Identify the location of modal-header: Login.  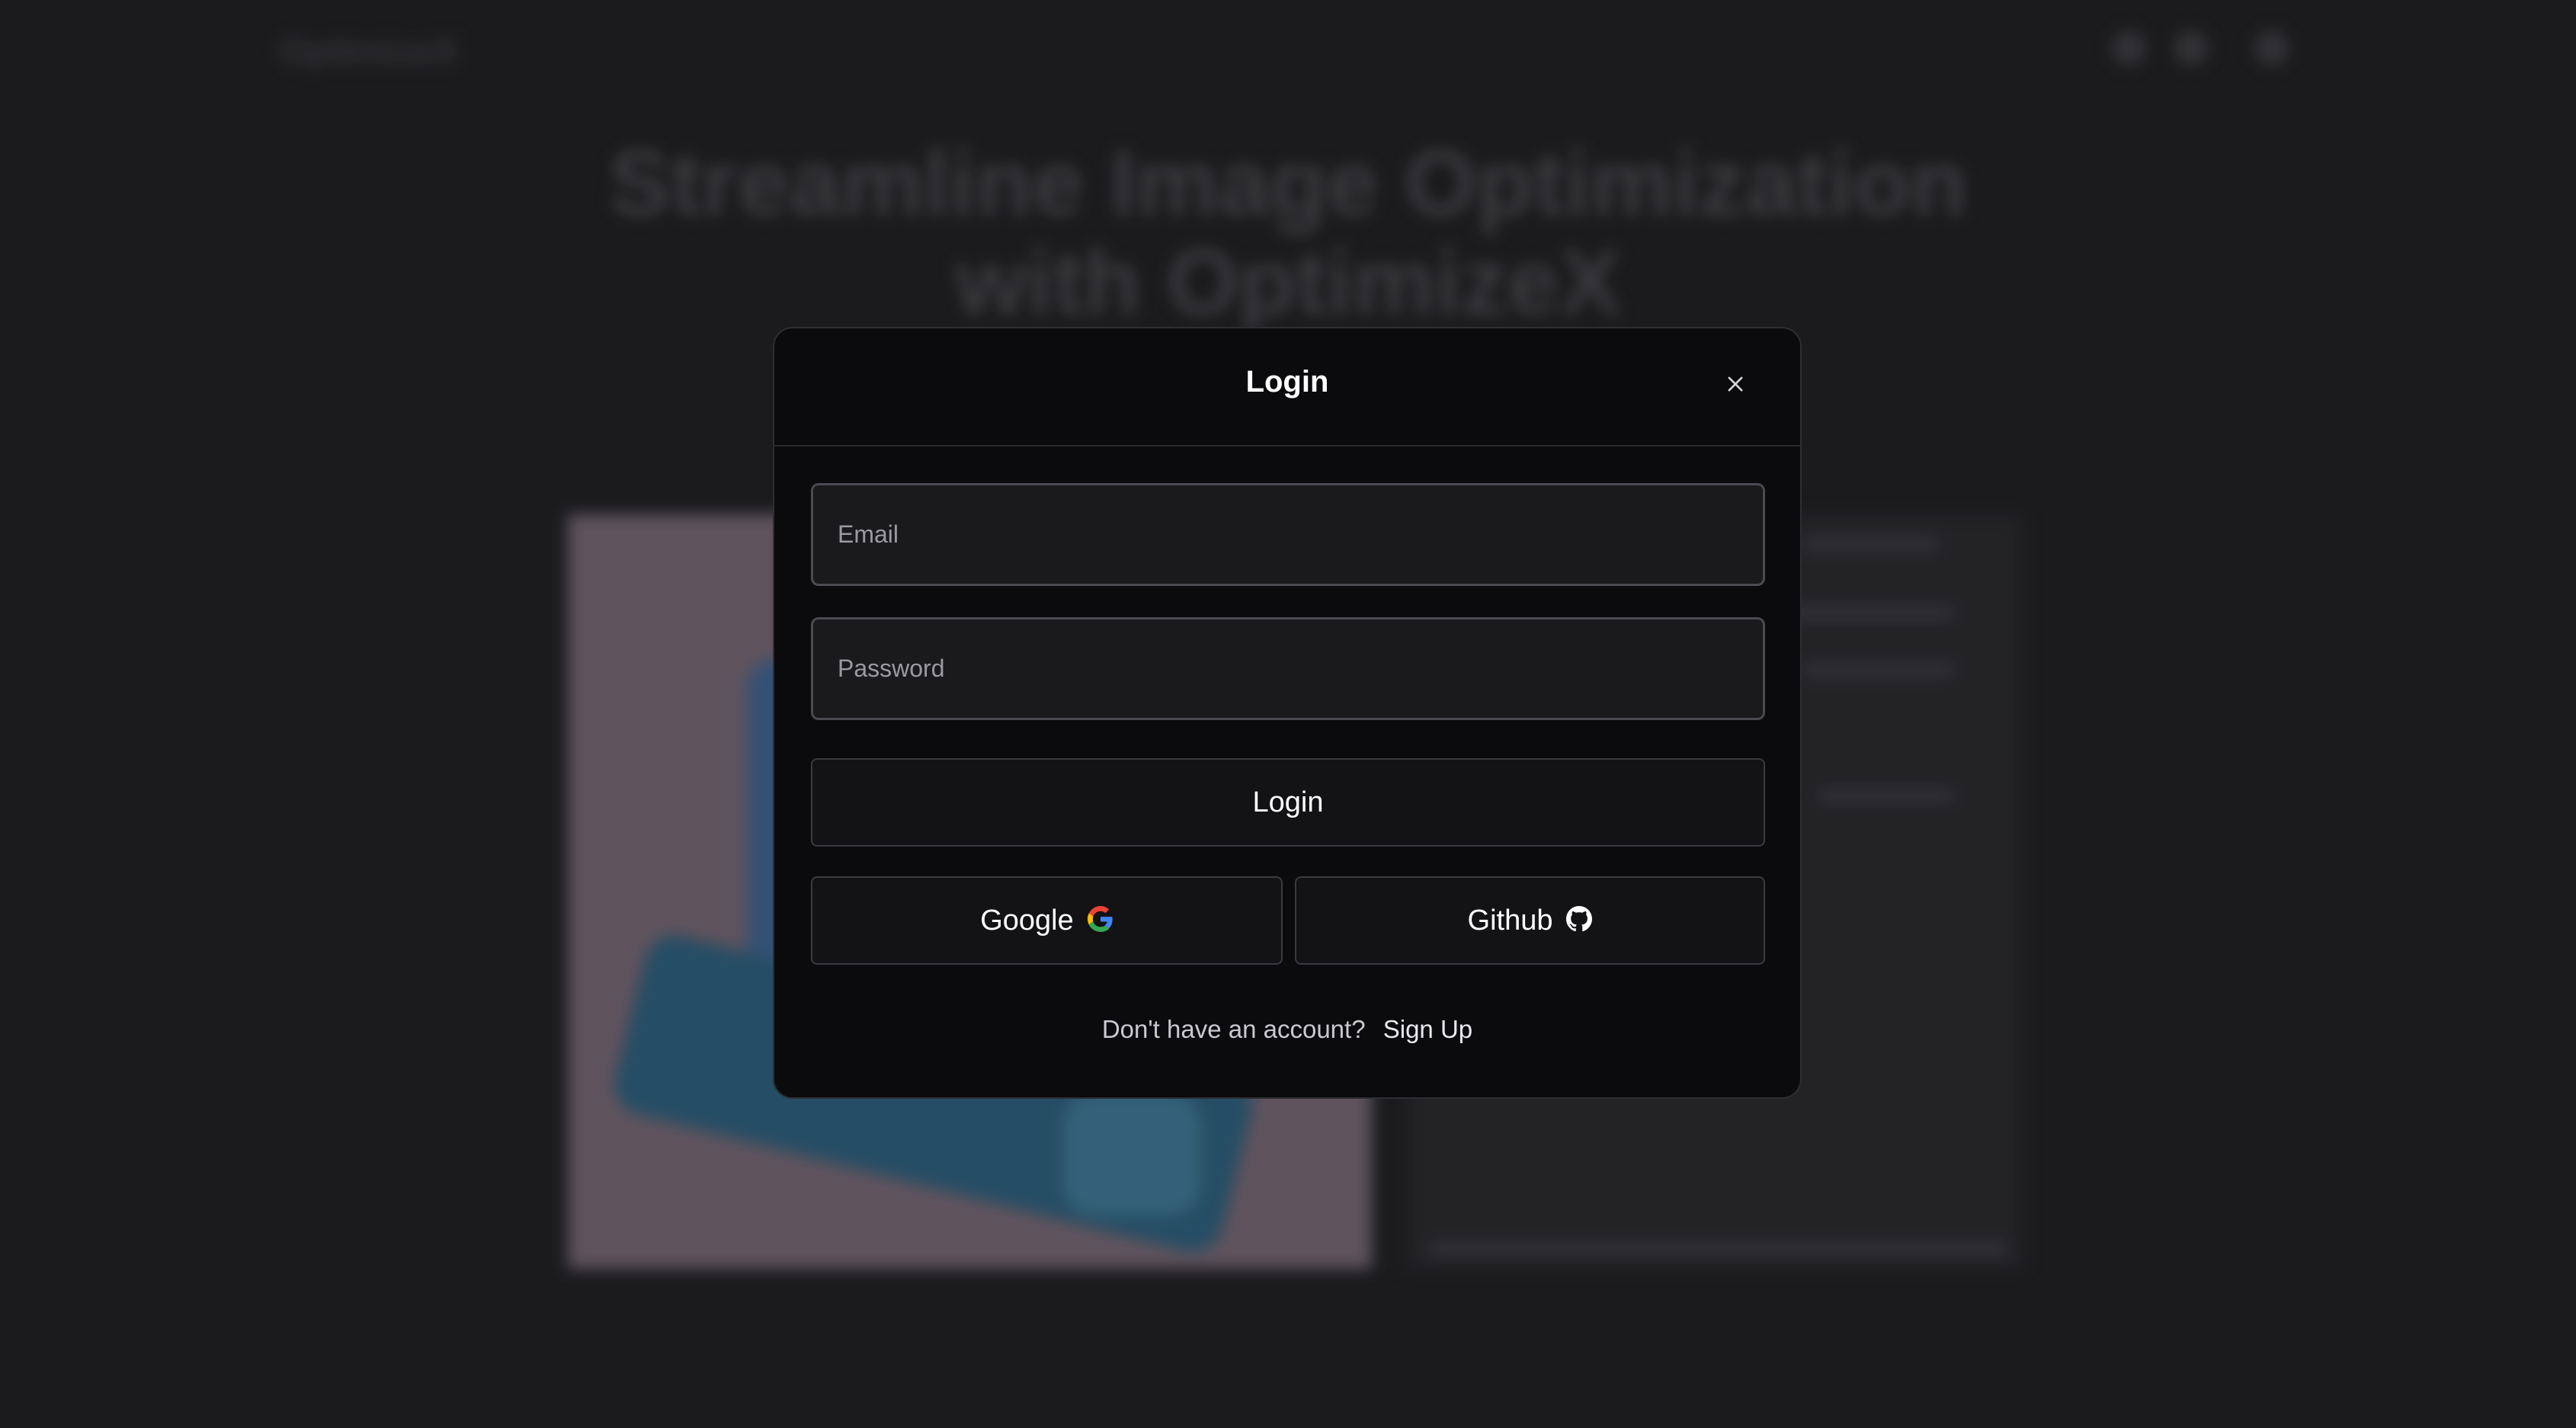
(1287, 387).